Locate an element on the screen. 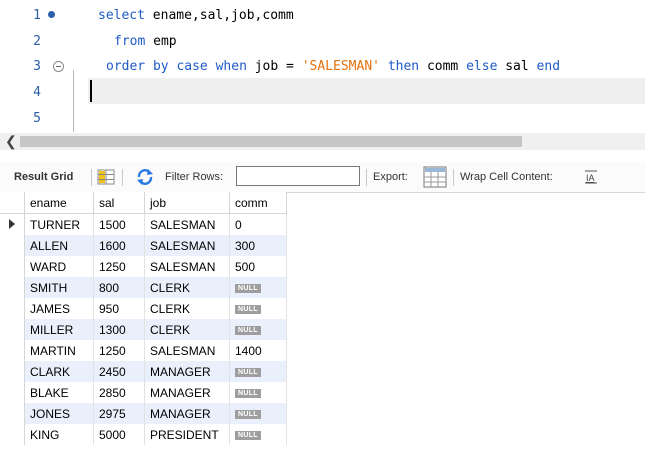 Image resolution: width=645 pixels, height=476 pixels. svg-text: IA is located at coordinates (590, 178).